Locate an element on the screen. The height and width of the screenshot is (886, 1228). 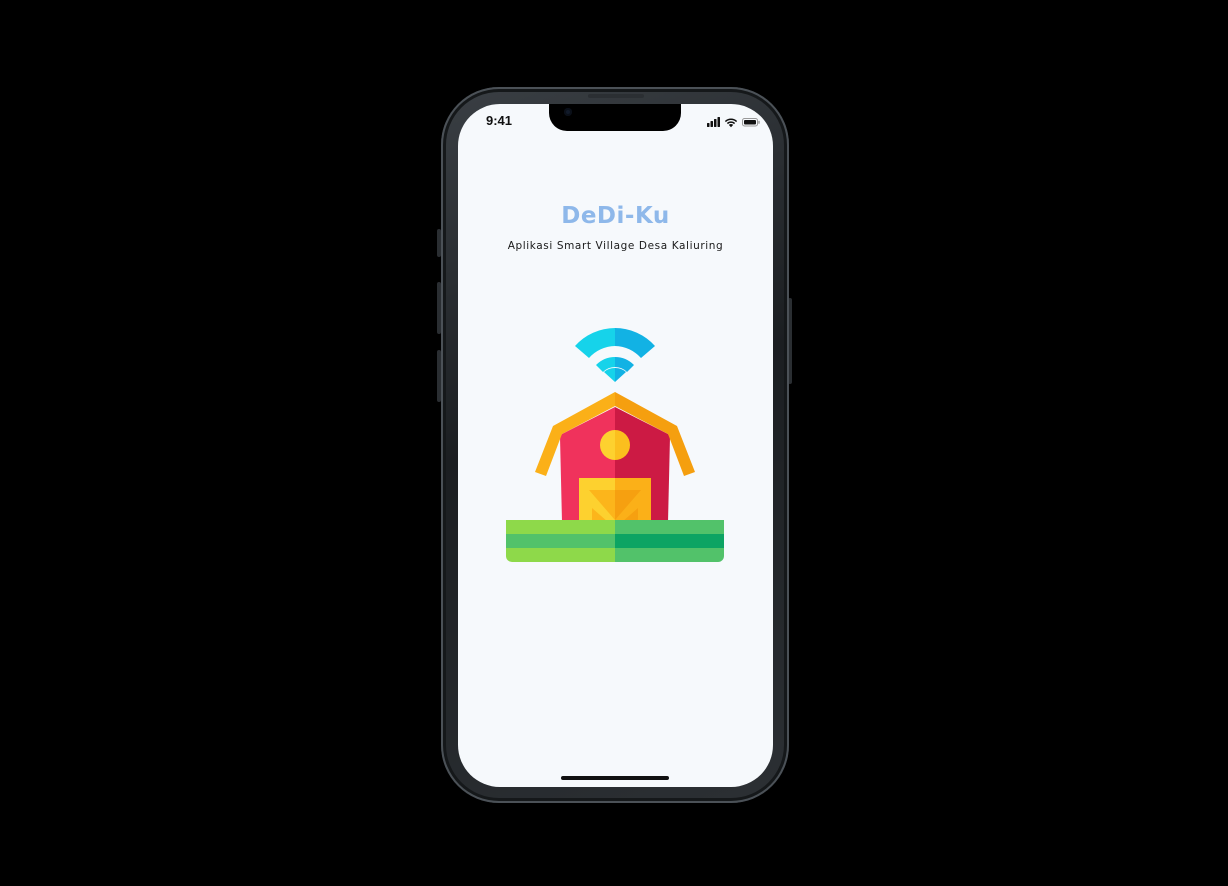
barn-graphic is located at coordinates (615, 457).